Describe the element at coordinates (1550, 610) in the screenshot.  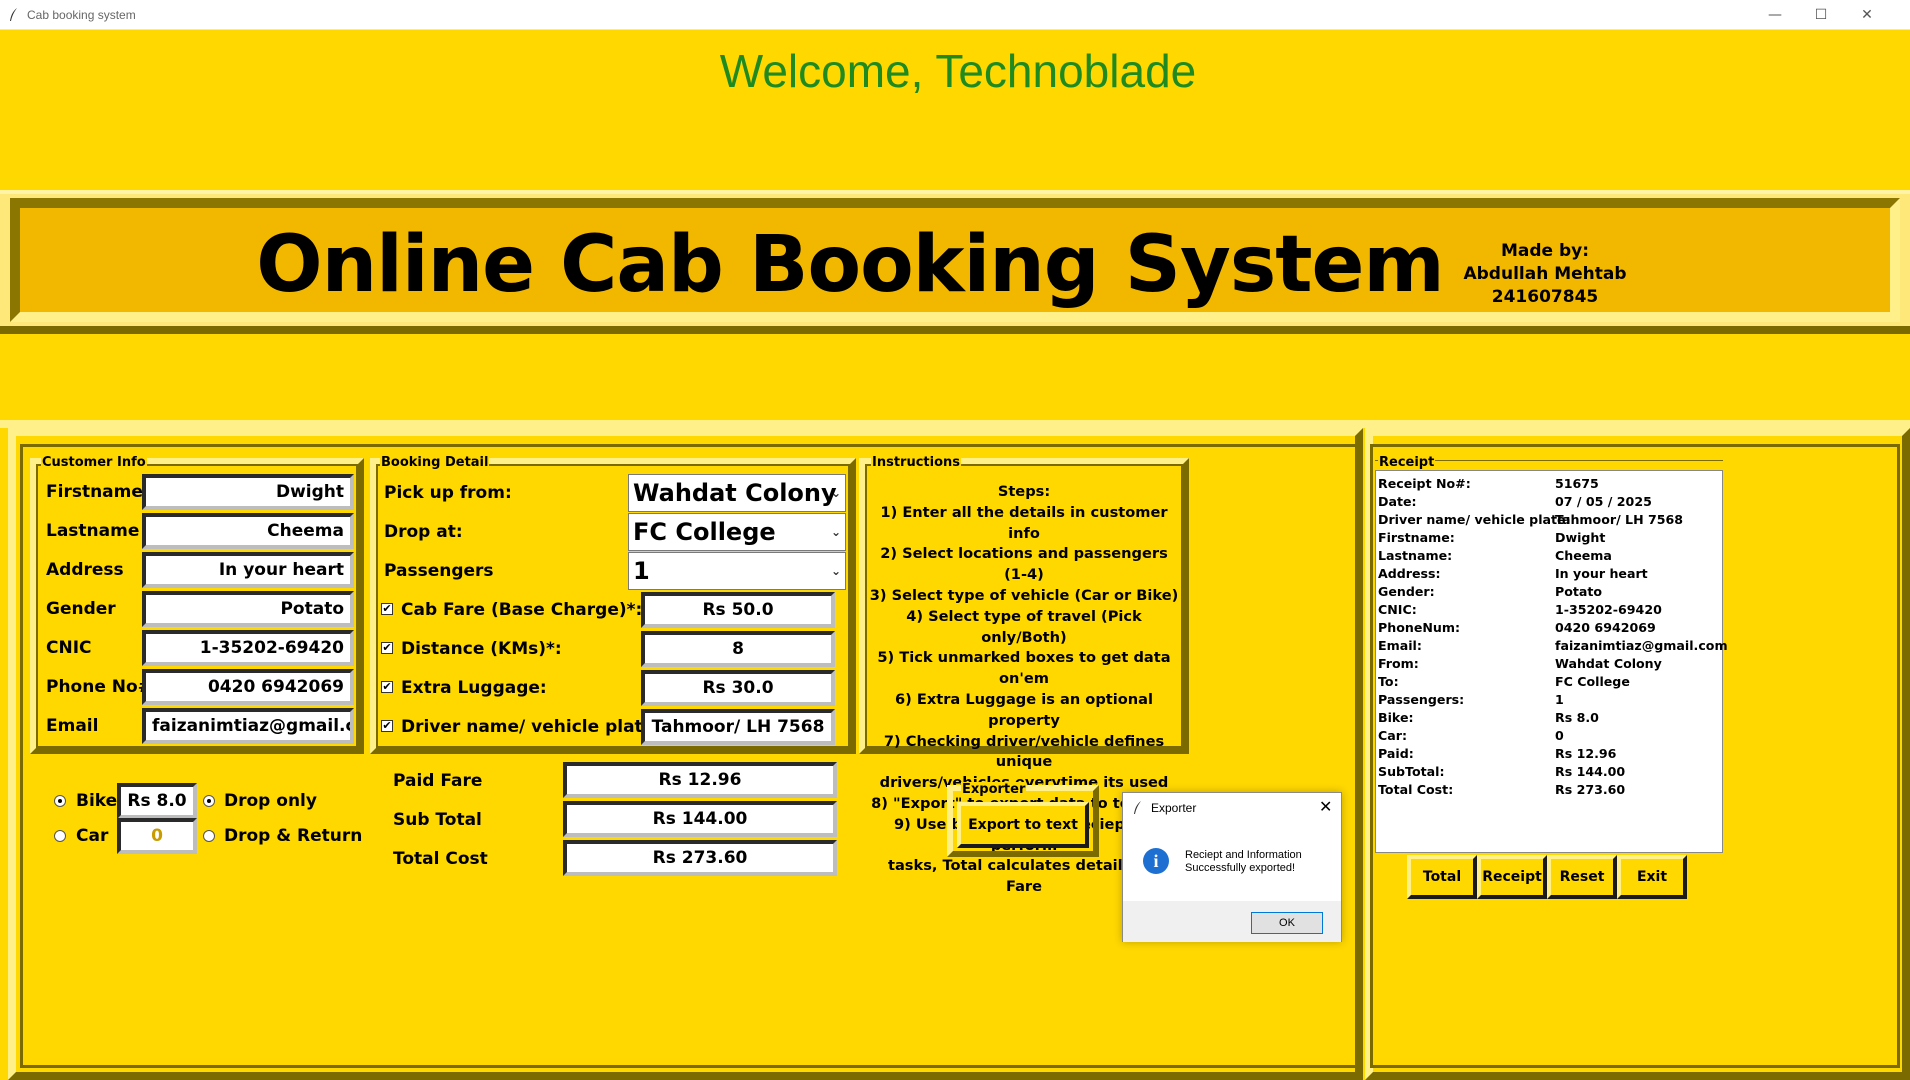
I see `receipt-row: CNIC: 1-35202-69420` at that location.